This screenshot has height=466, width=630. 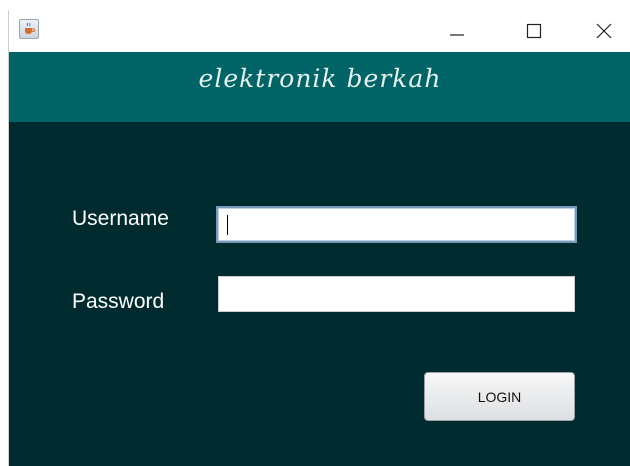 What do you see at coordinates (120, 218) in the screenshot?
I see `username-label: Username` at bounding box center [120, 218].